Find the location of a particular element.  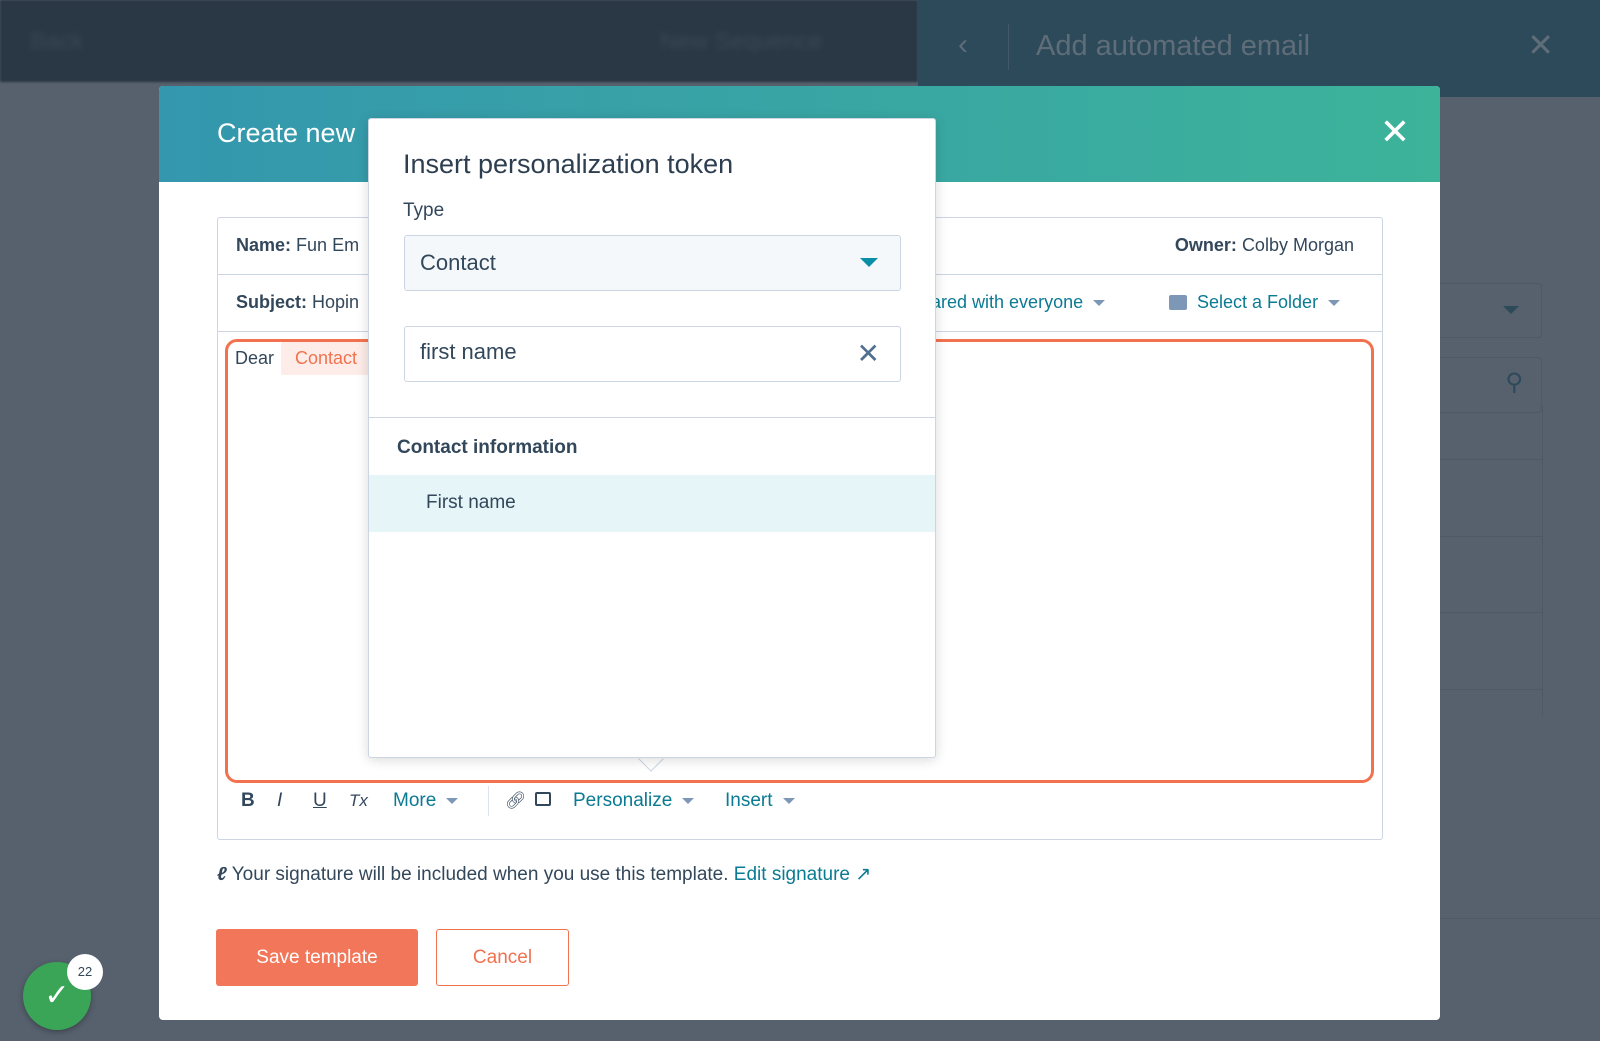

checkmark-icon: ✓ is located at coordinates (57, 995).